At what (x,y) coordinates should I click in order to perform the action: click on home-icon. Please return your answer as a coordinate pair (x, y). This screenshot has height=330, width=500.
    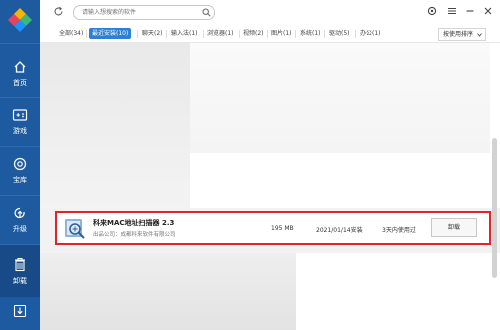
    Looking at the image, I should click on (20, 67).